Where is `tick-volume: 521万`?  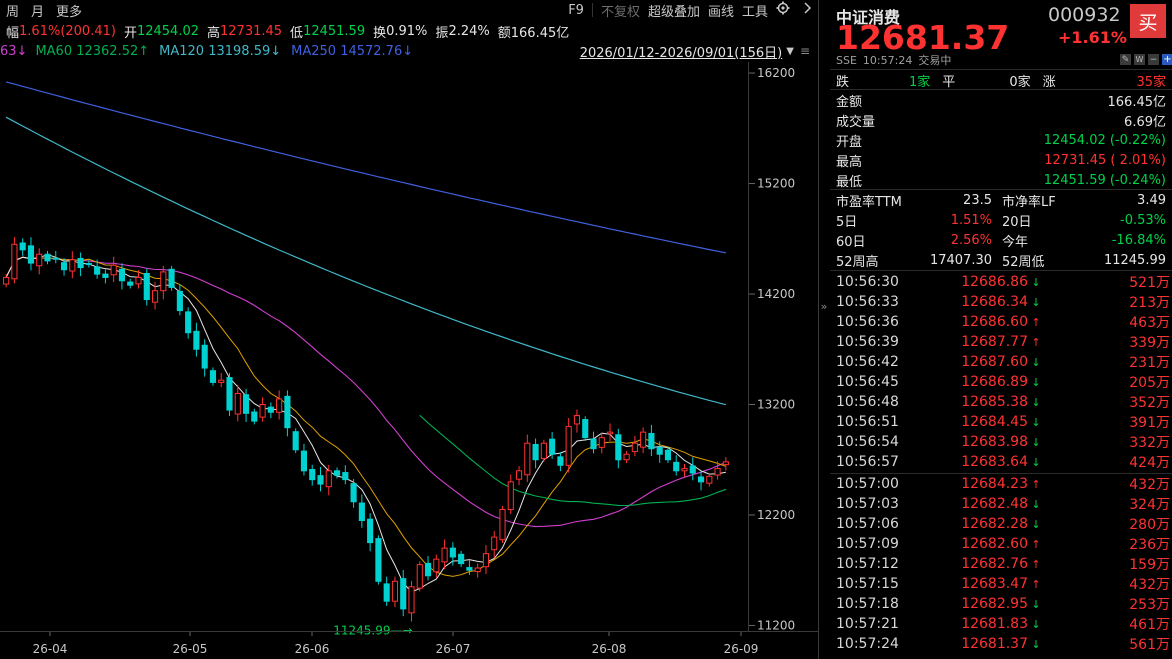
tick-volume: 521万 is located at coordinates (1149, 283).